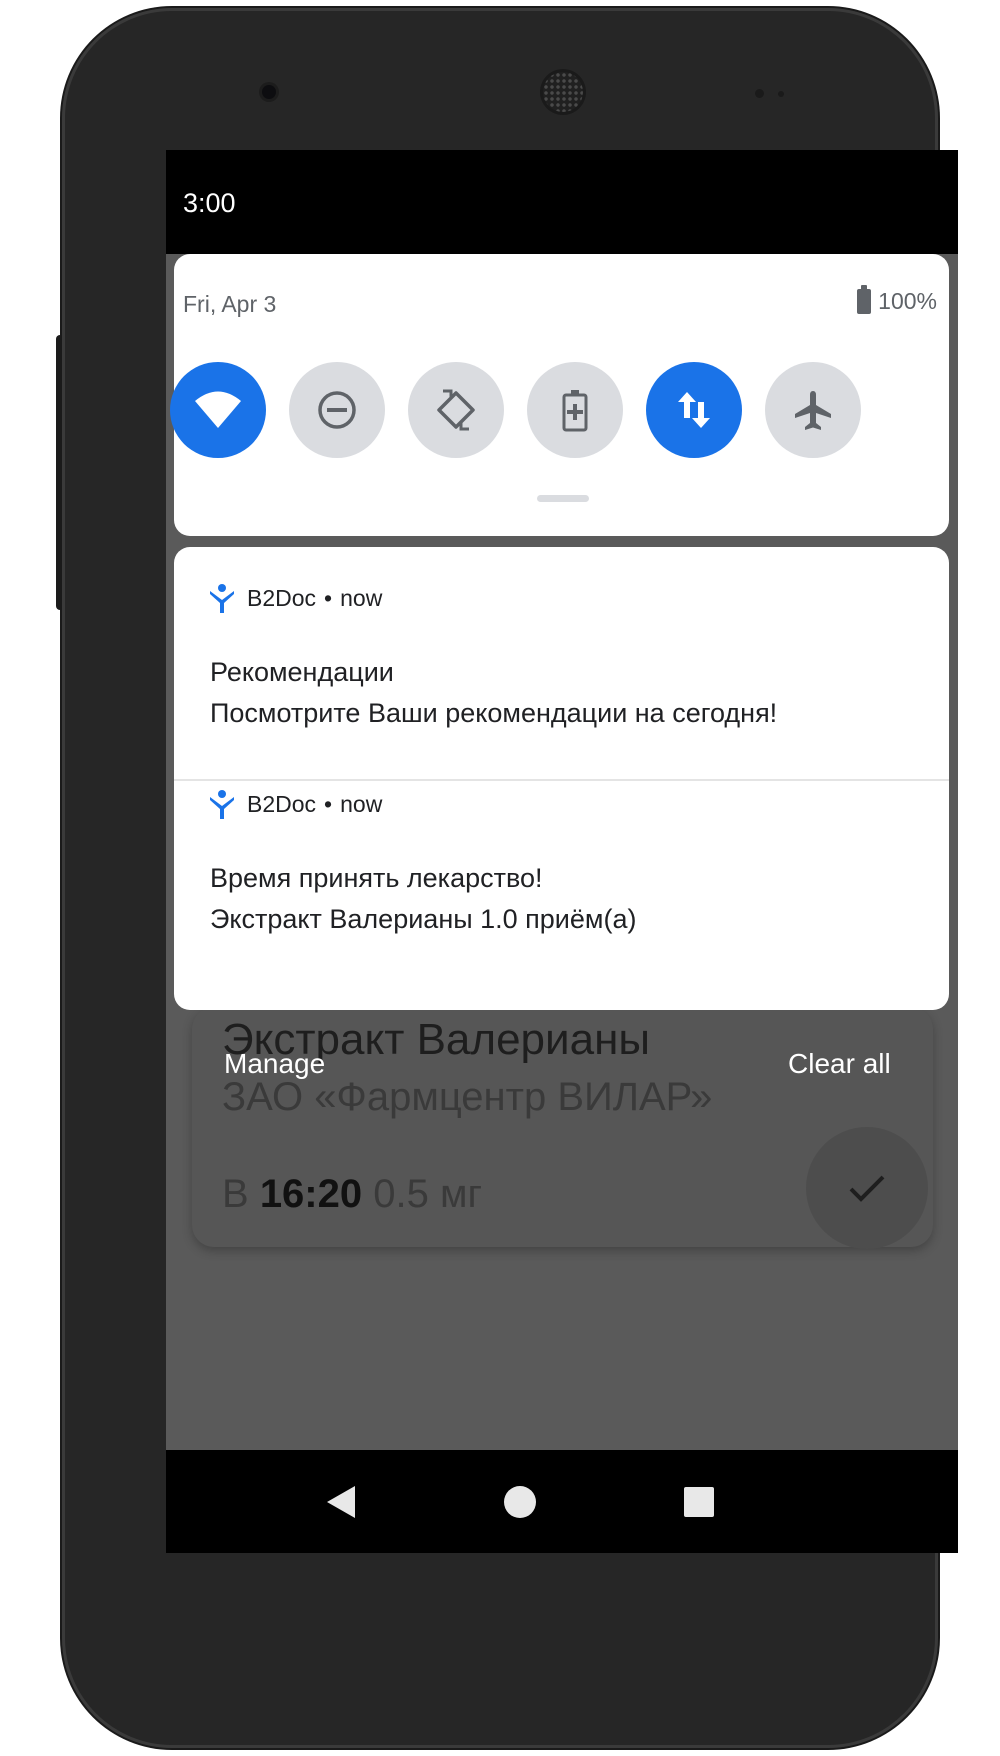 The width and height of the screenshot is (1000, 1756). Describe the element at coordinates (209, 203) in the screenshot. I see `status-time: 3:00` at that location.